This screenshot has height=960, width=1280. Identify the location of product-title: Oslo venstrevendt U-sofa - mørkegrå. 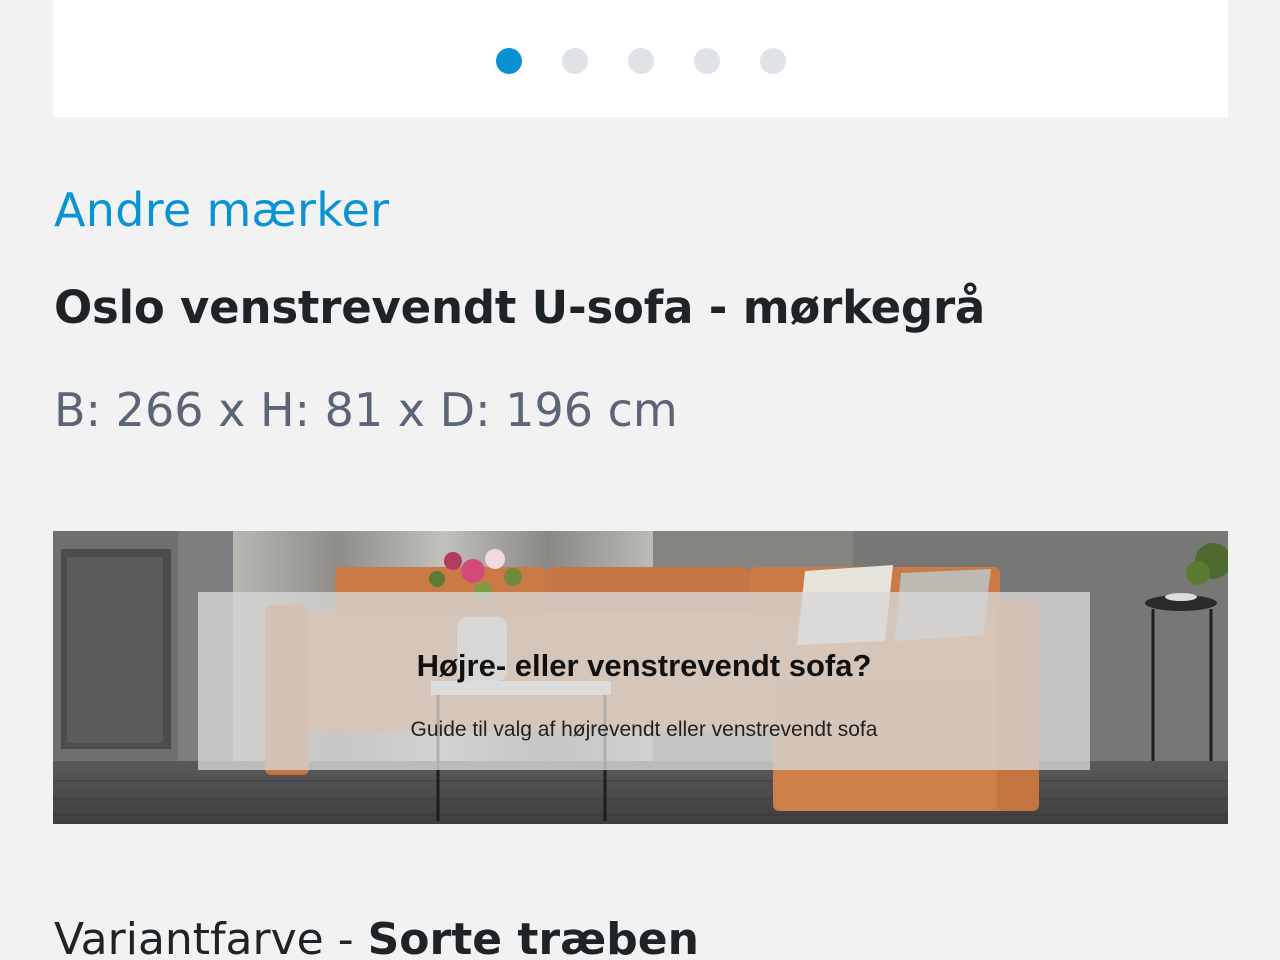
(520, 307).